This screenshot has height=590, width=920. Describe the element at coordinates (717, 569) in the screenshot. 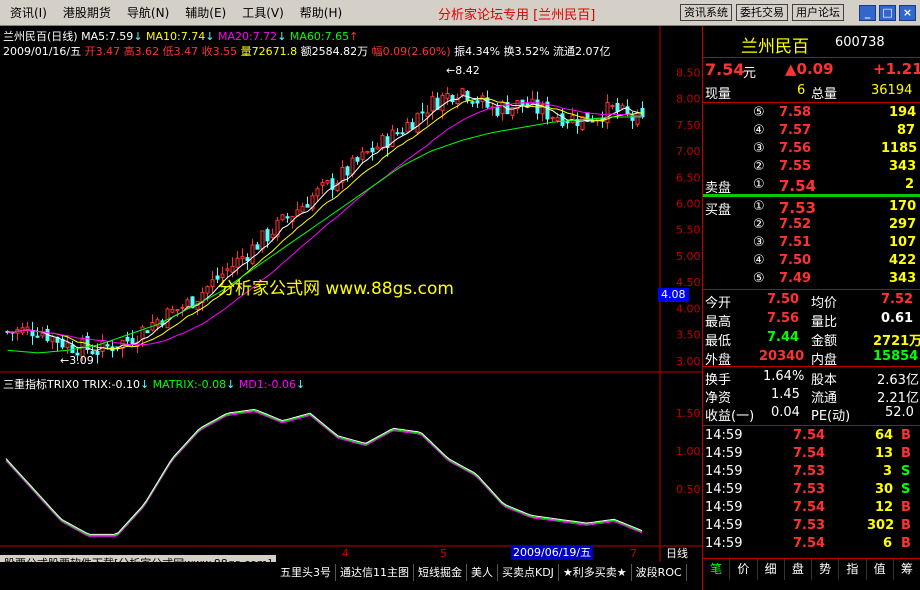

I see `panel-tab: 笔` at that location.